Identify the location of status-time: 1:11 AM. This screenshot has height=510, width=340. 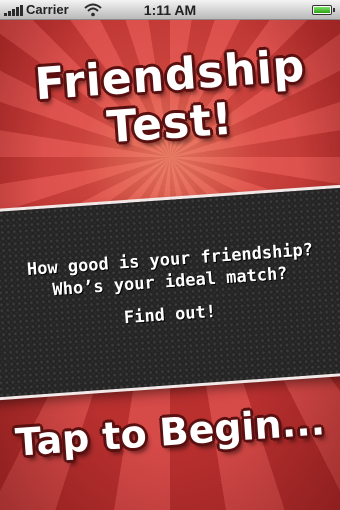
(170, 10).